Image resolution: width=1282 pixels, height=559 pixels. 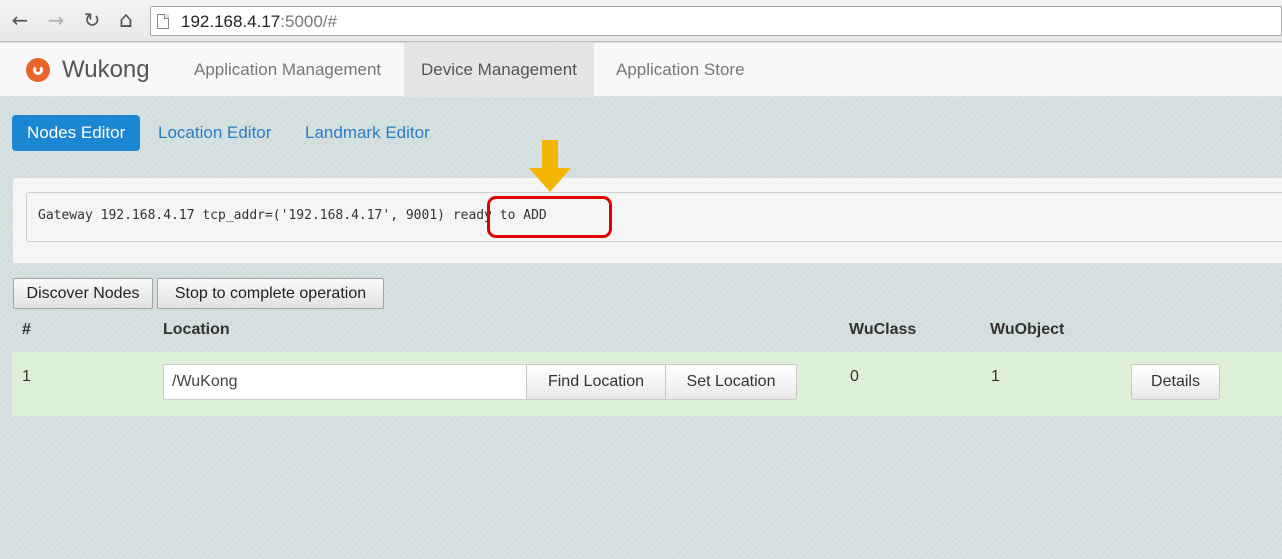 I want to click on home-icon: ⌂, so click(x=126, y=20).